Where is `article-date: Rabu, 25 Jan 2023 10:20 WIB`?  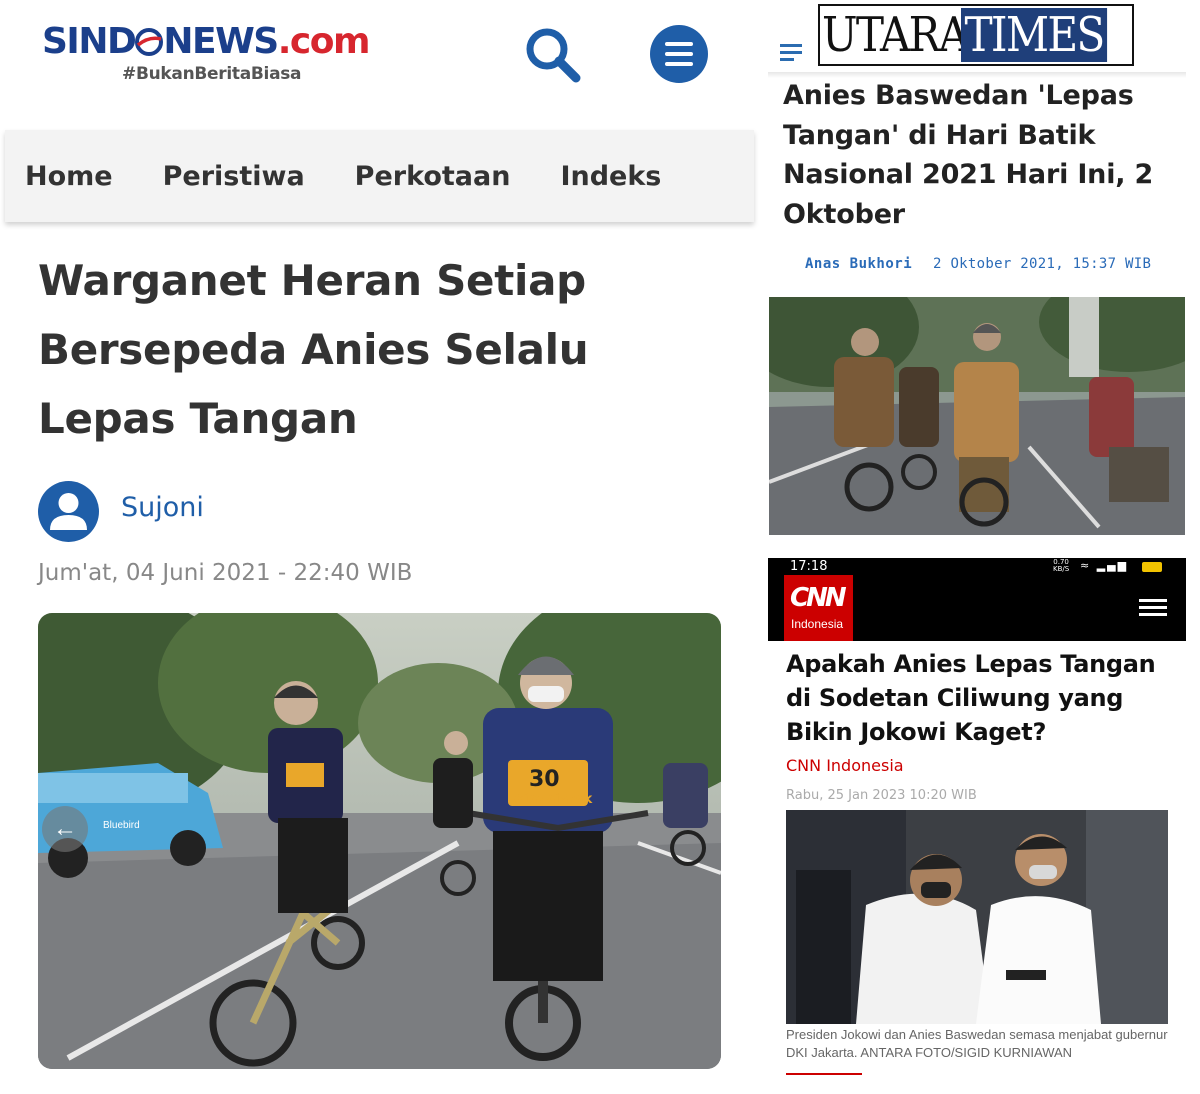
article-date: Rabu, 25 Jan 2023 10:20 WIB is located at coordinates (881, 795).